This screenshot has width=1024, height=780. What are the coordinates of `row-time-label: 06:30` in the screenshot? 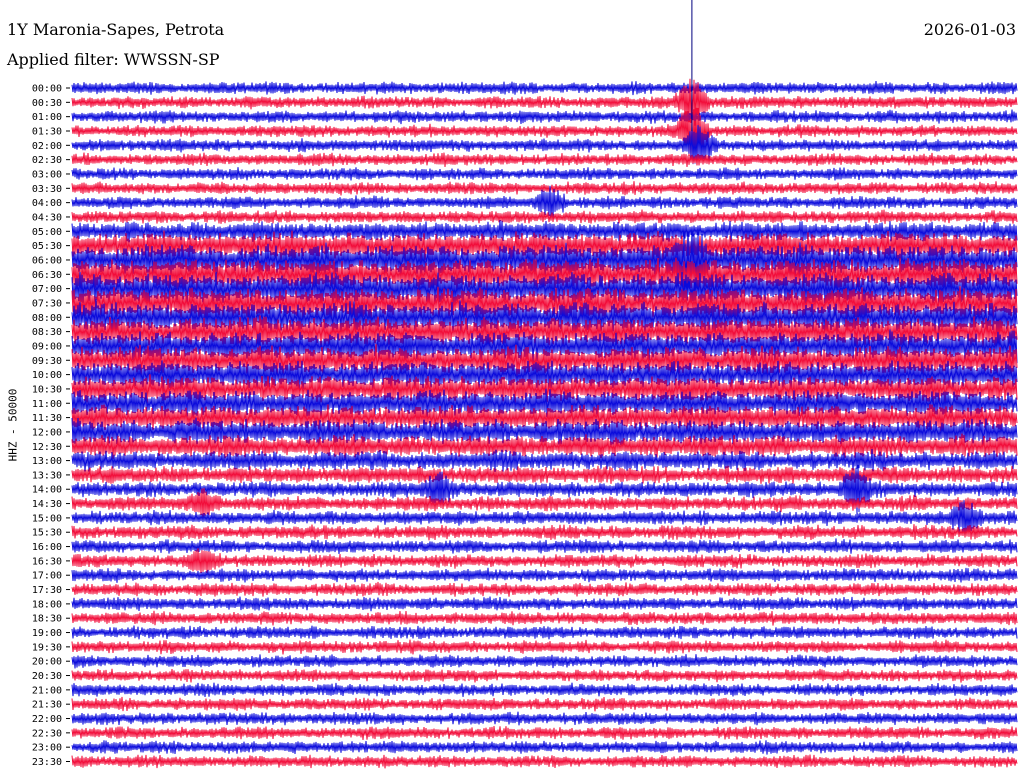 It's located at (47, 275).